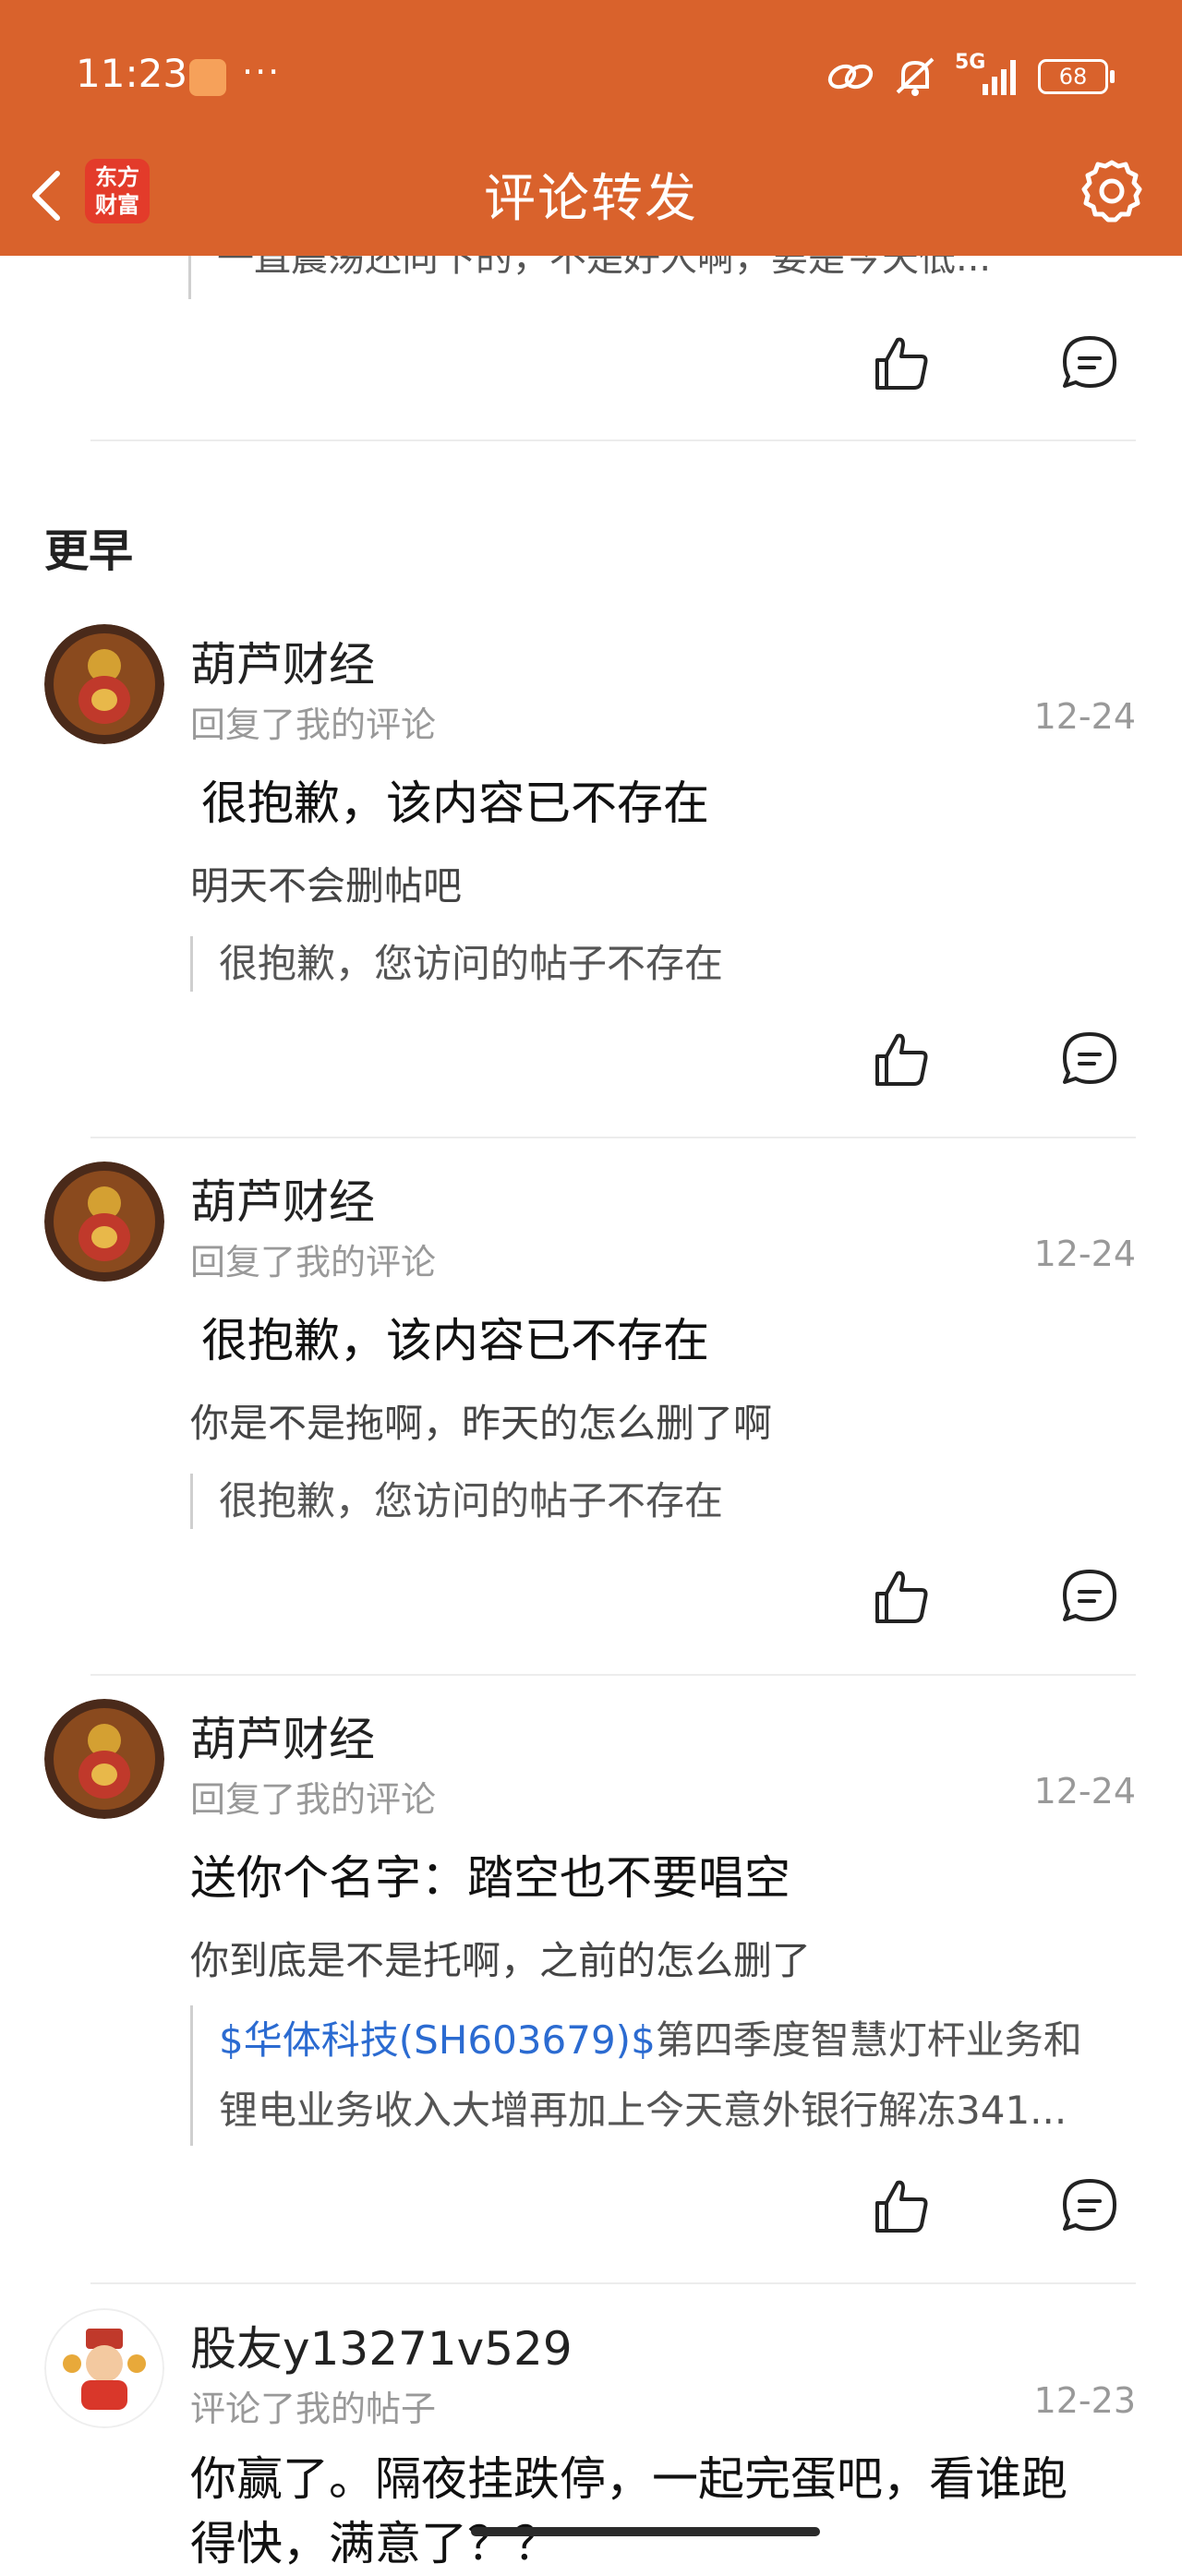 This screenshot has height=2576, width=1182. I want to click on stock-tag-link: $华体科技(SH603679)$, so click(437, 2040).